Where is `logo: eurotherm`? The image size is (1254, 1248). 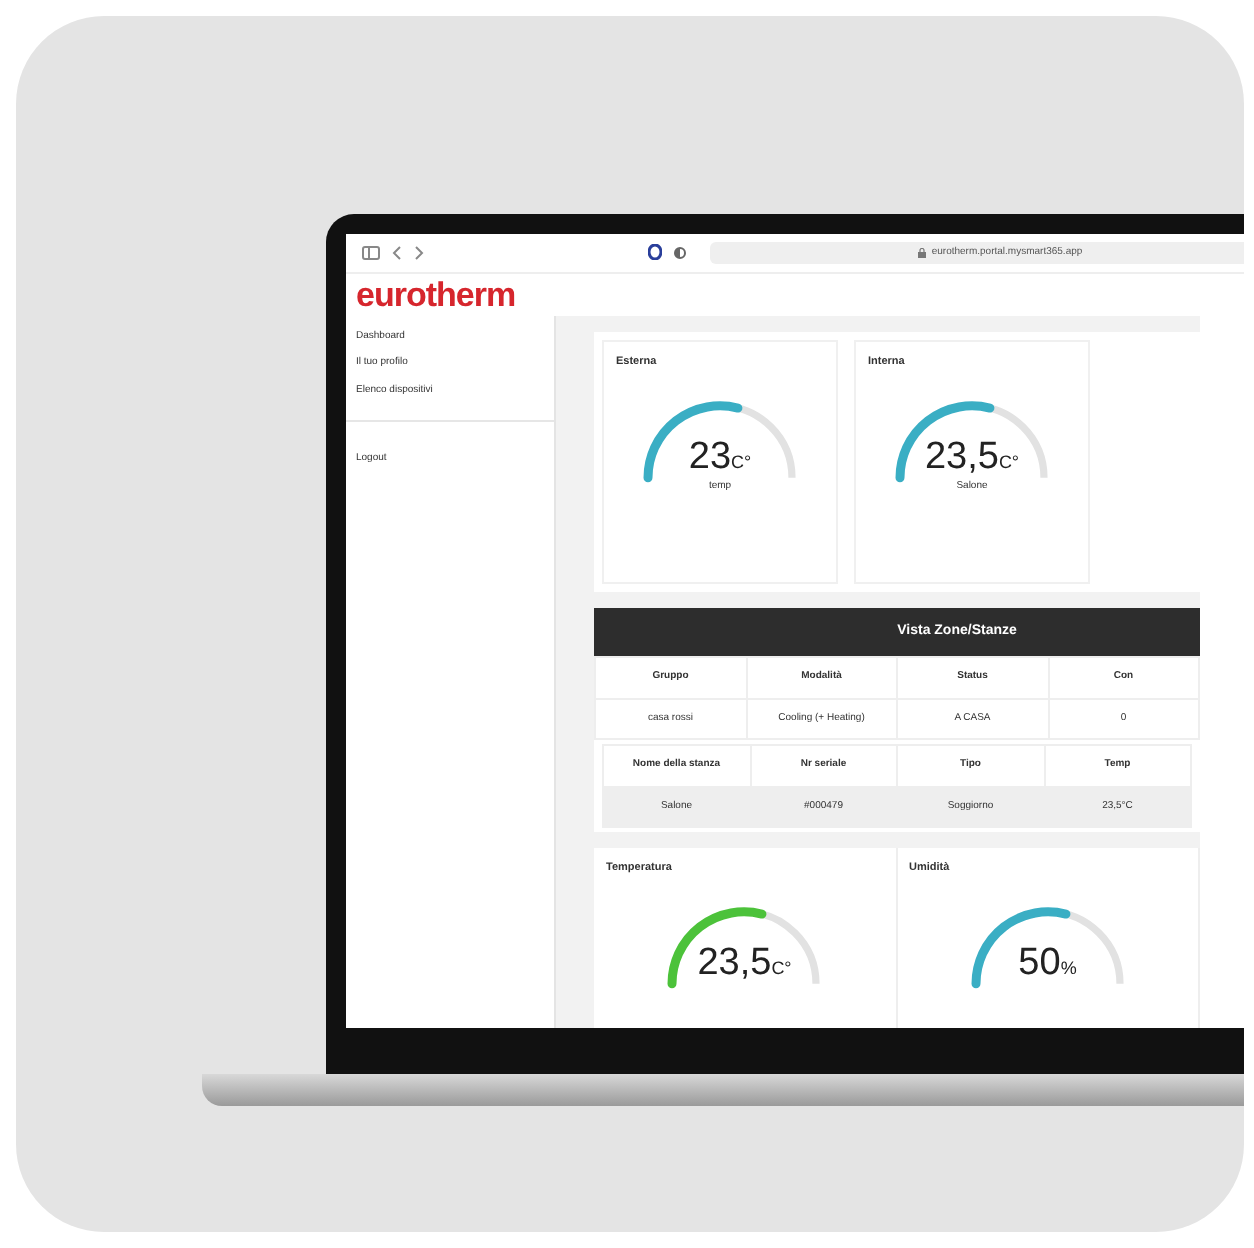
logo: eurotherm is located at coordinates (436, 294).